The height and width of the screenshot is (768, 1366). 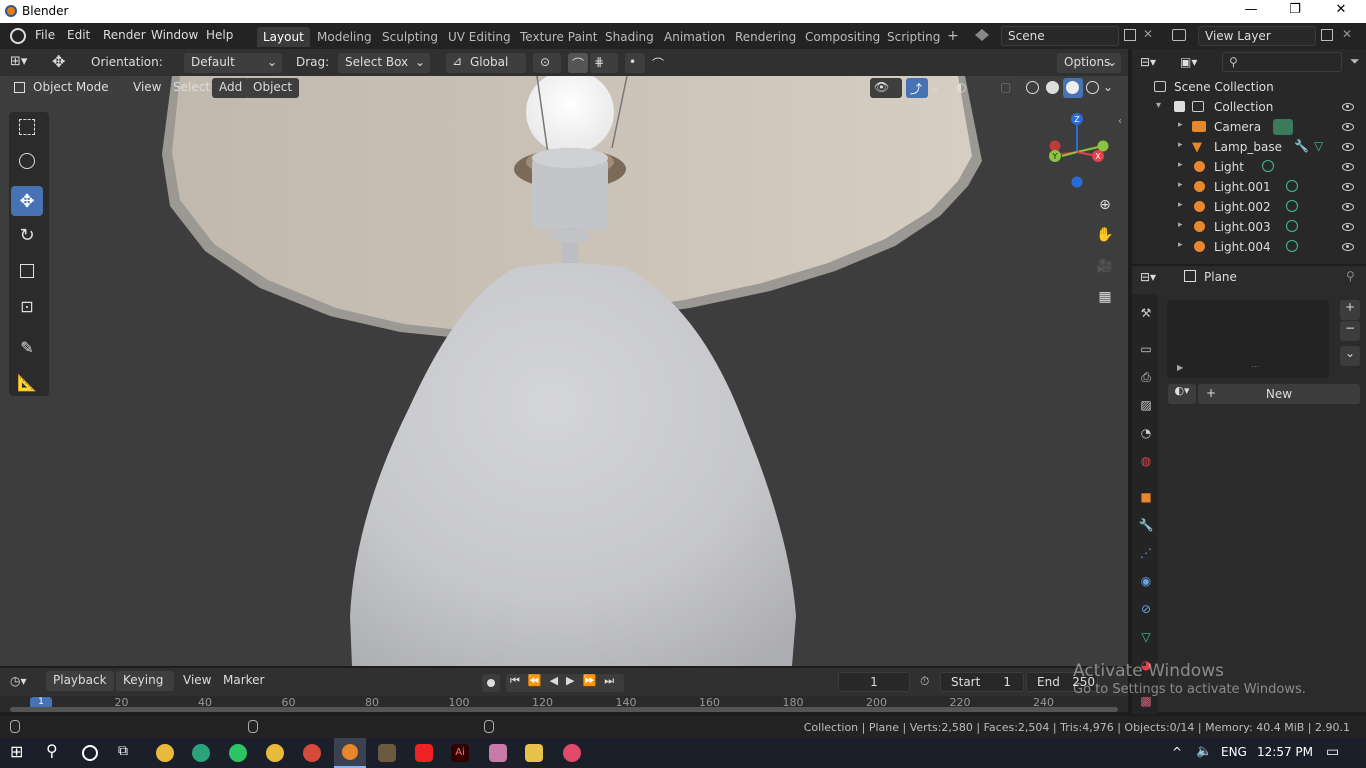 What do you see at coordinates (273, 88) in the screenshot?
I see `viewport-menu-object: Object` at bounding box center [273, 88].